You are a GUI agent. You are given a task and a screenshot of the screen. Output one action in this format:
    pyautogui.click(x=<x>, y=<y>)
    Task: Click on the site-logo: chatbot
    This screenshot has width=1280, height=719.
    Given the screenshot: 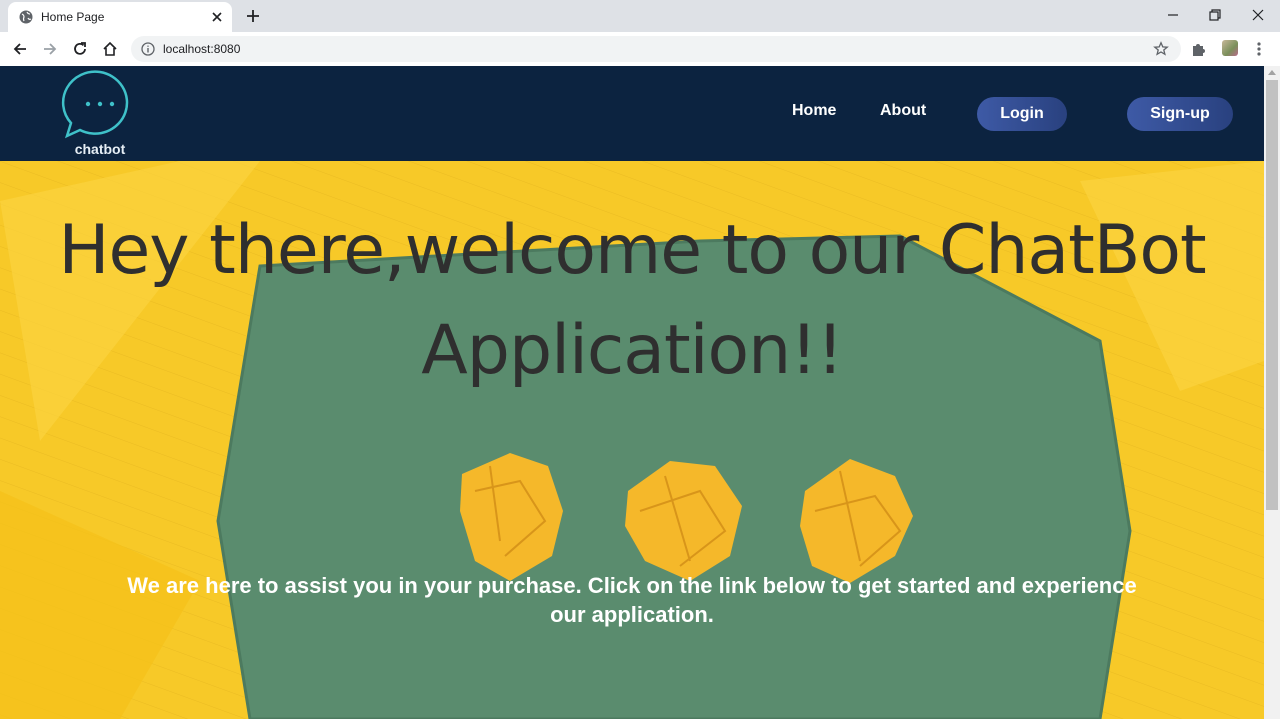 What is the action you would take?
    pyautogui.click(x=100, y=114)
    